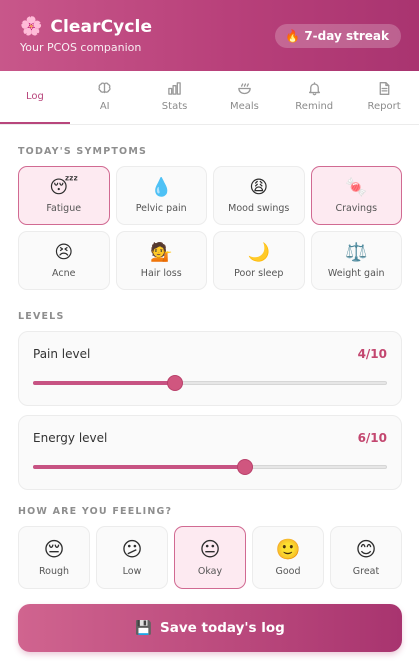 The width and height of the screenshot is (419, 665). I want to click on slightly-smiling-face-icon: 🙂, so click(288, 549).